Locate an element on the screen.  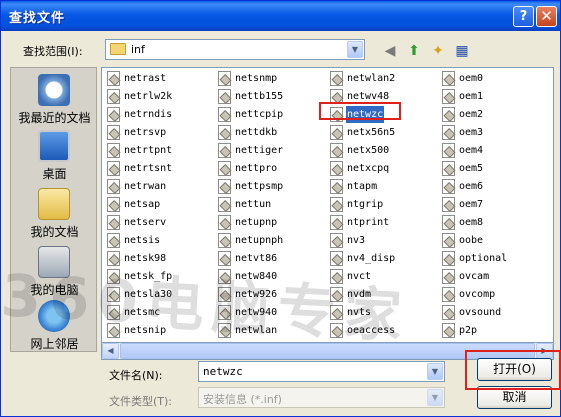
back-icon: ◀ is located at coordinates (390, 51).